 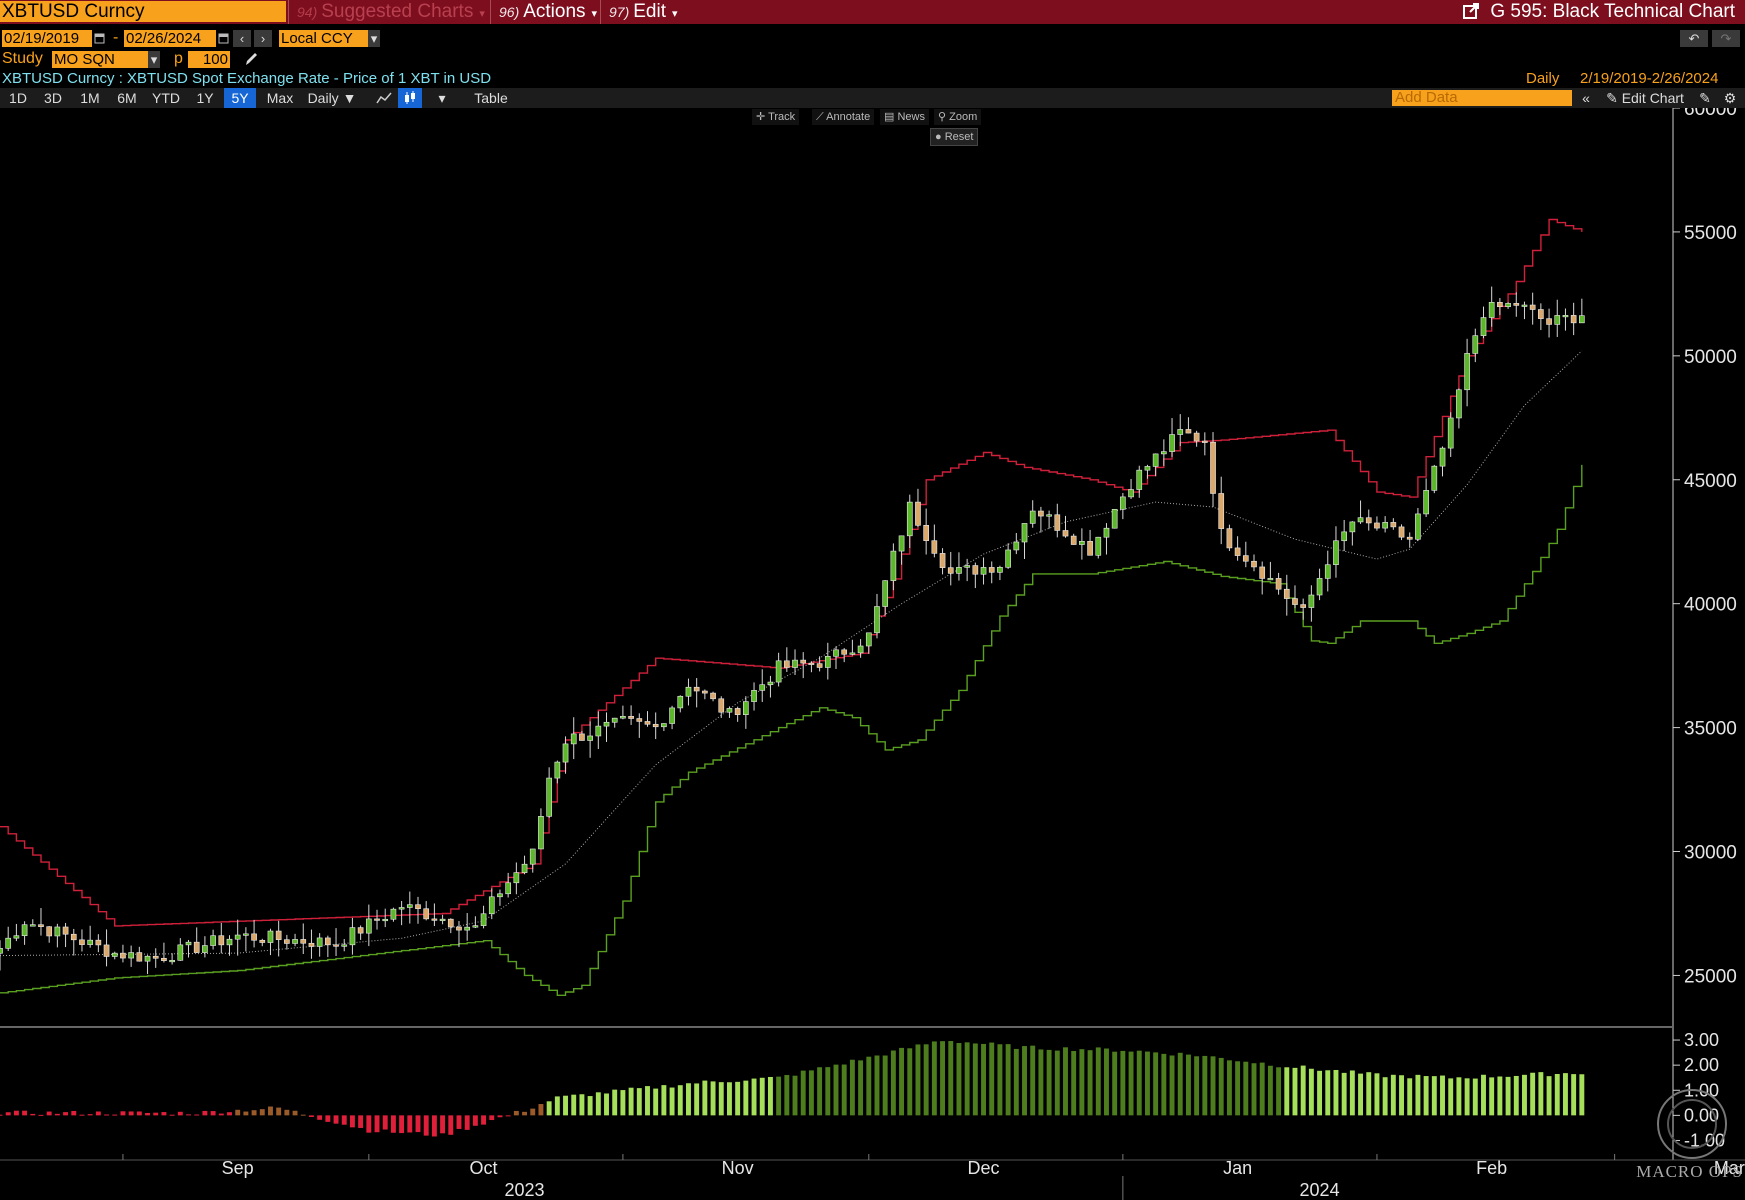 What do you see at coordinates (491, 98) in the screenshot?
I see `table-button: Table` at bounding box center [491, 98].